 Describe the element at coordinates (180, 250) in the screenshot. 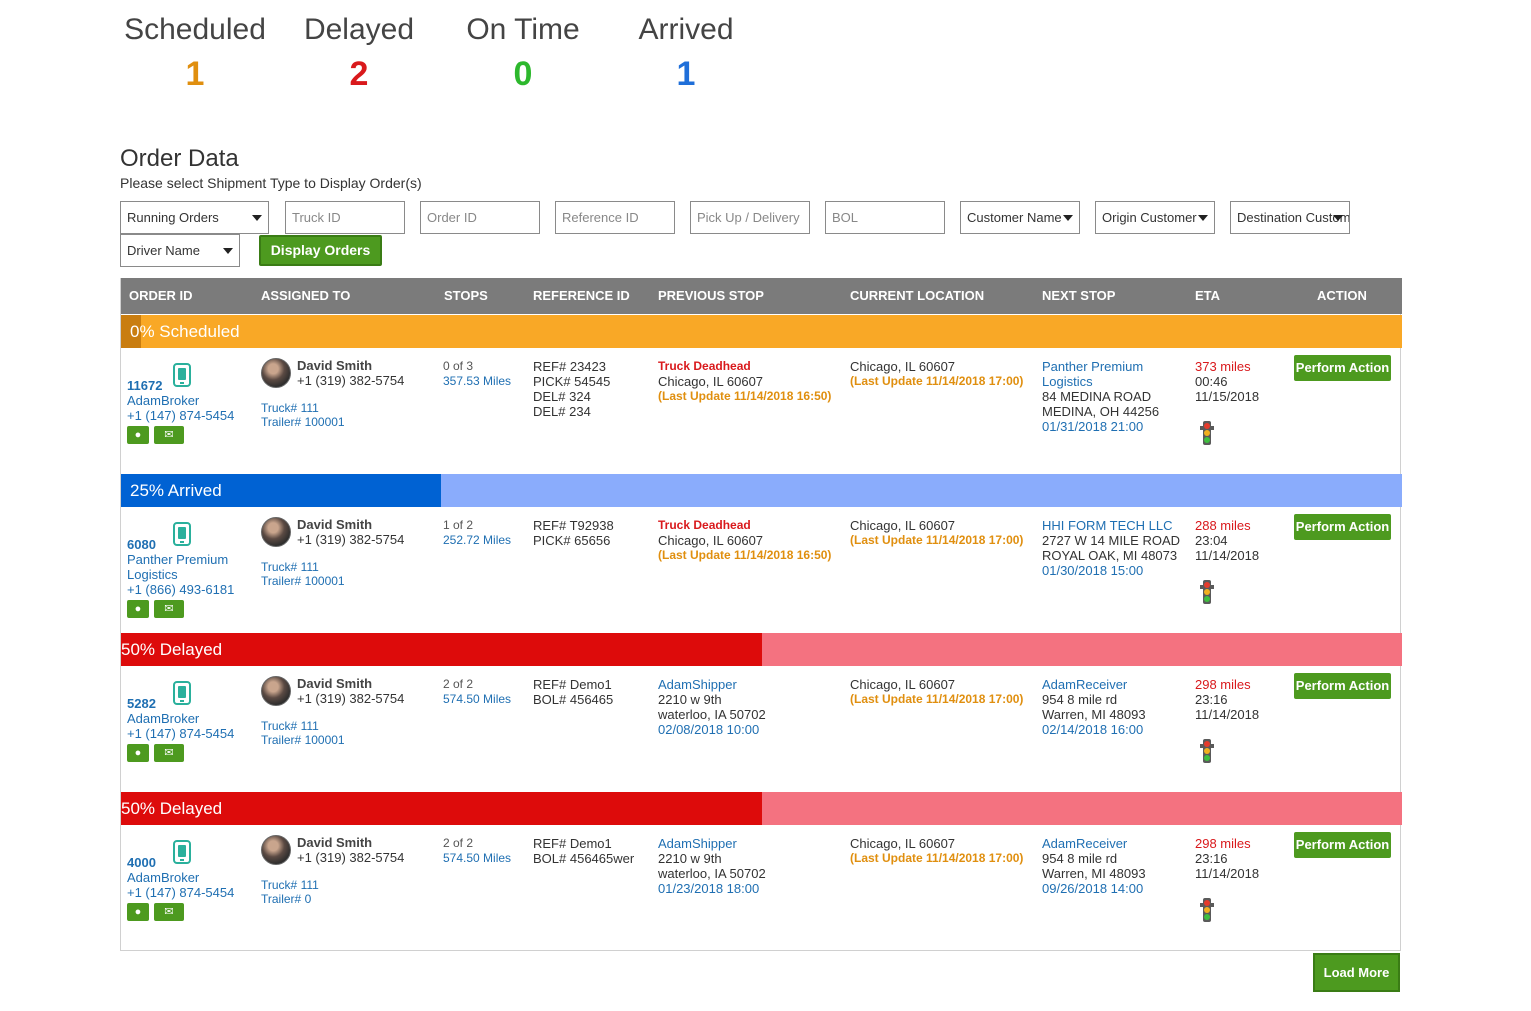

I see `driver-name-select: Driver Name` at that location.